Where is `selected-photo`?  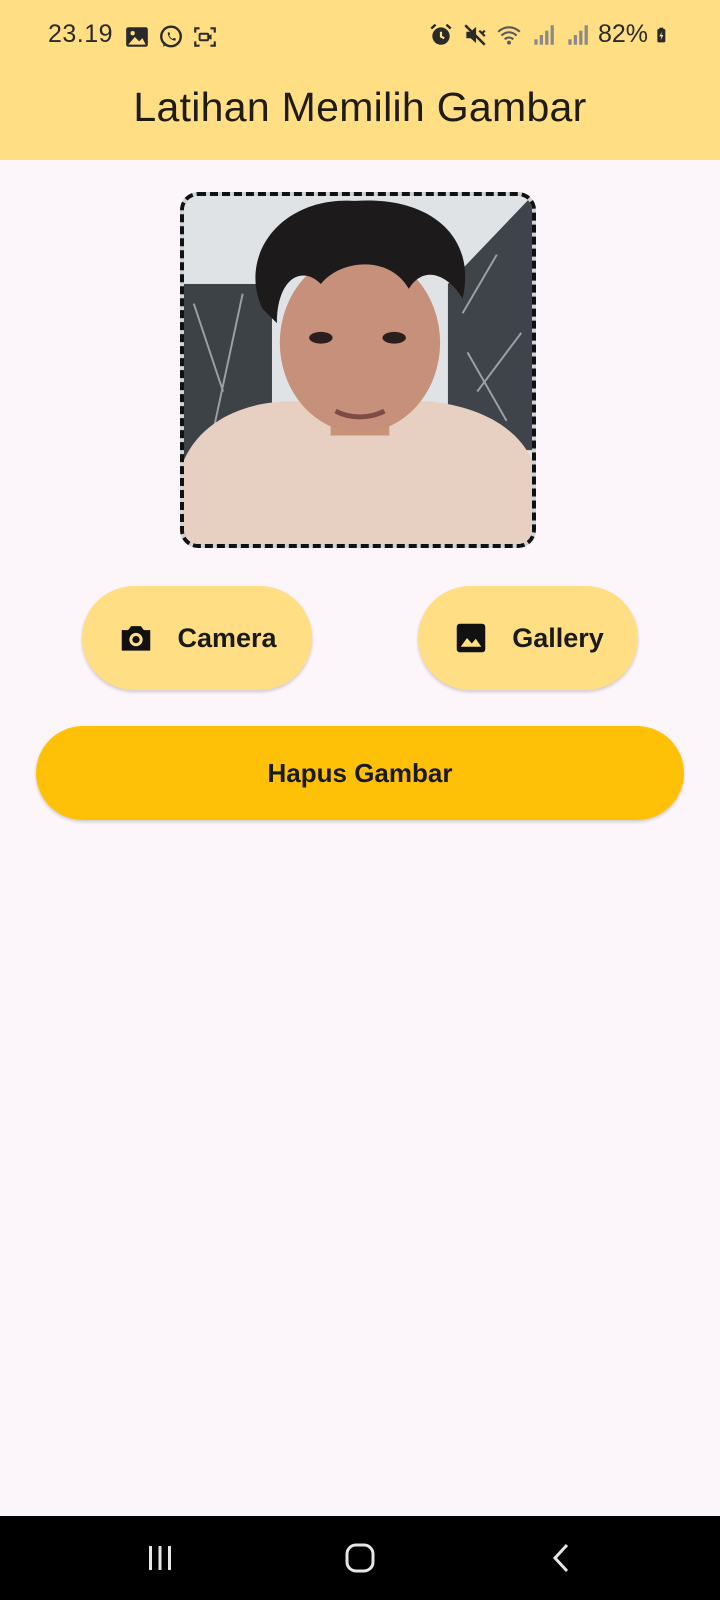 selected-photo is located at coordinates (358, 370).